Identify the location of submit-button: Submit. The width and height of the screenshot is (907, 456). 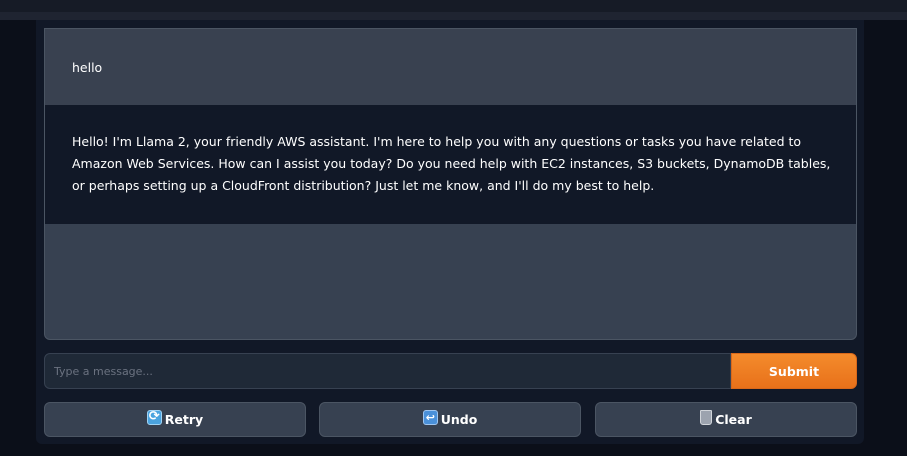
(794, 371).